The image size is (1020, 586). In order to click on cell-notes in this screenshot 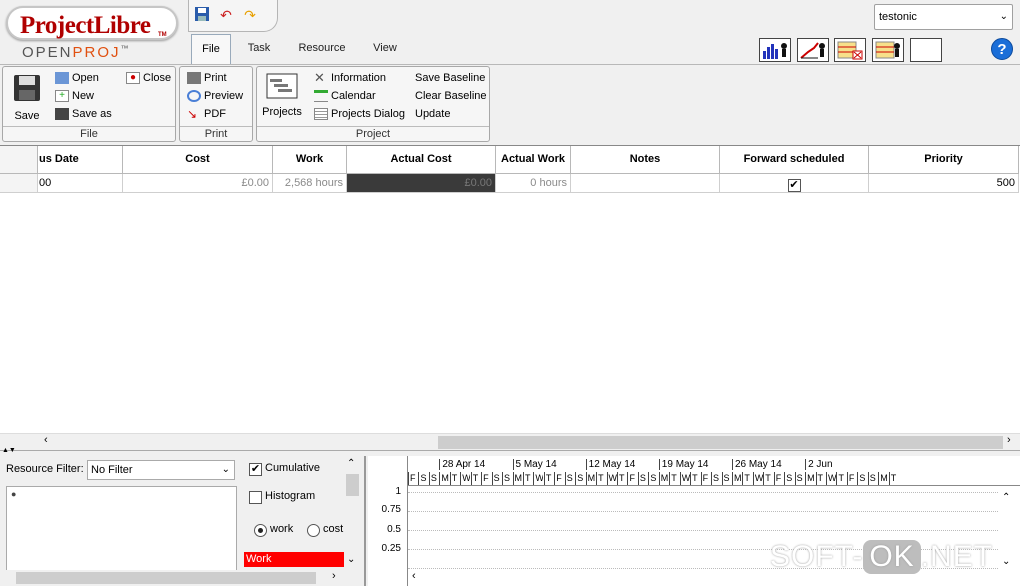, I will do `click(645, 183)`.